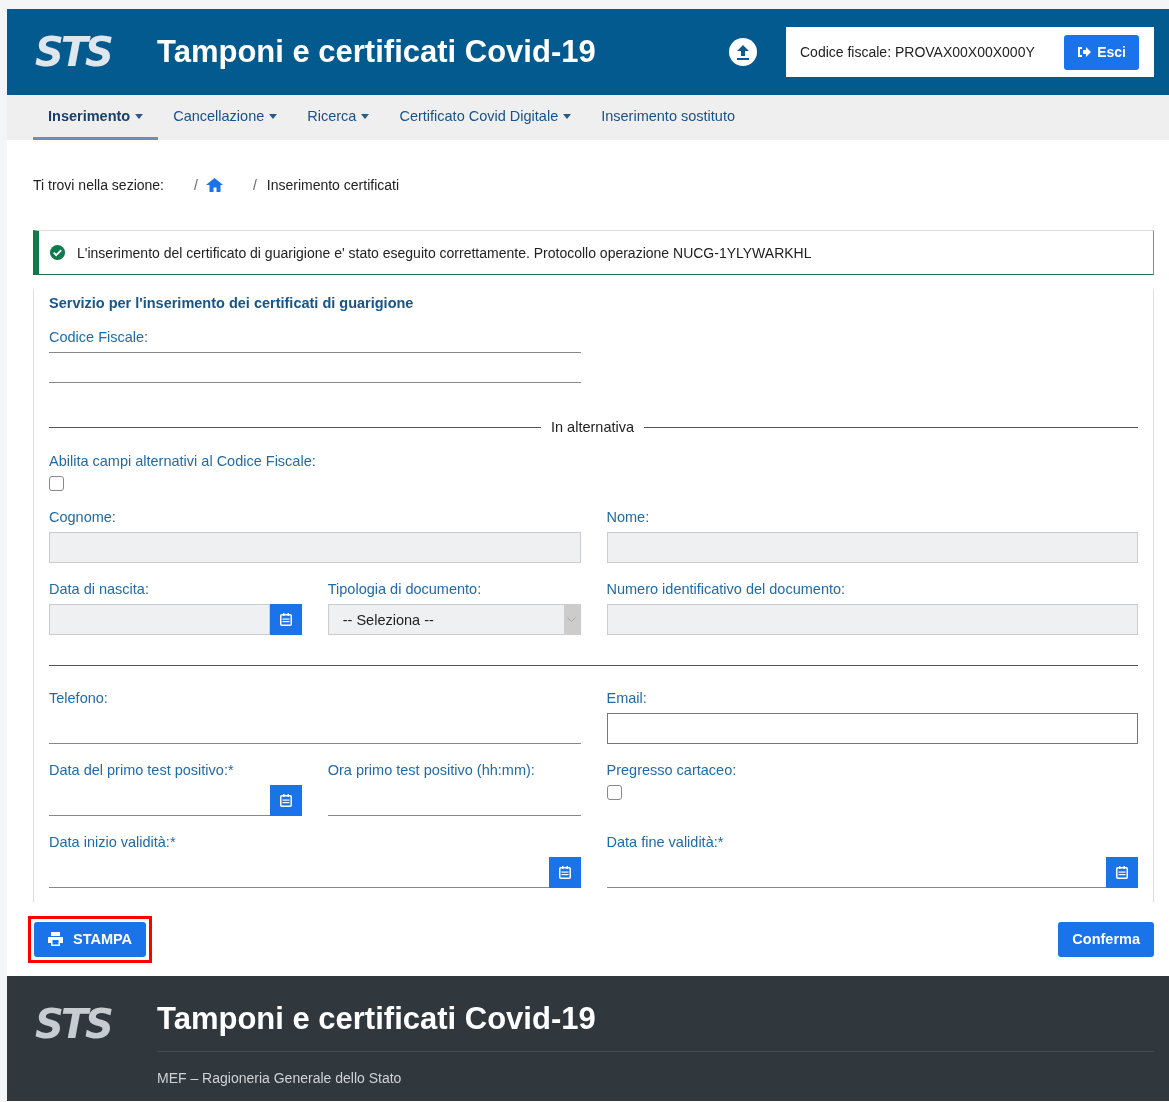  I want to click on field-label: Data fine validità:*, so click(665, 842).